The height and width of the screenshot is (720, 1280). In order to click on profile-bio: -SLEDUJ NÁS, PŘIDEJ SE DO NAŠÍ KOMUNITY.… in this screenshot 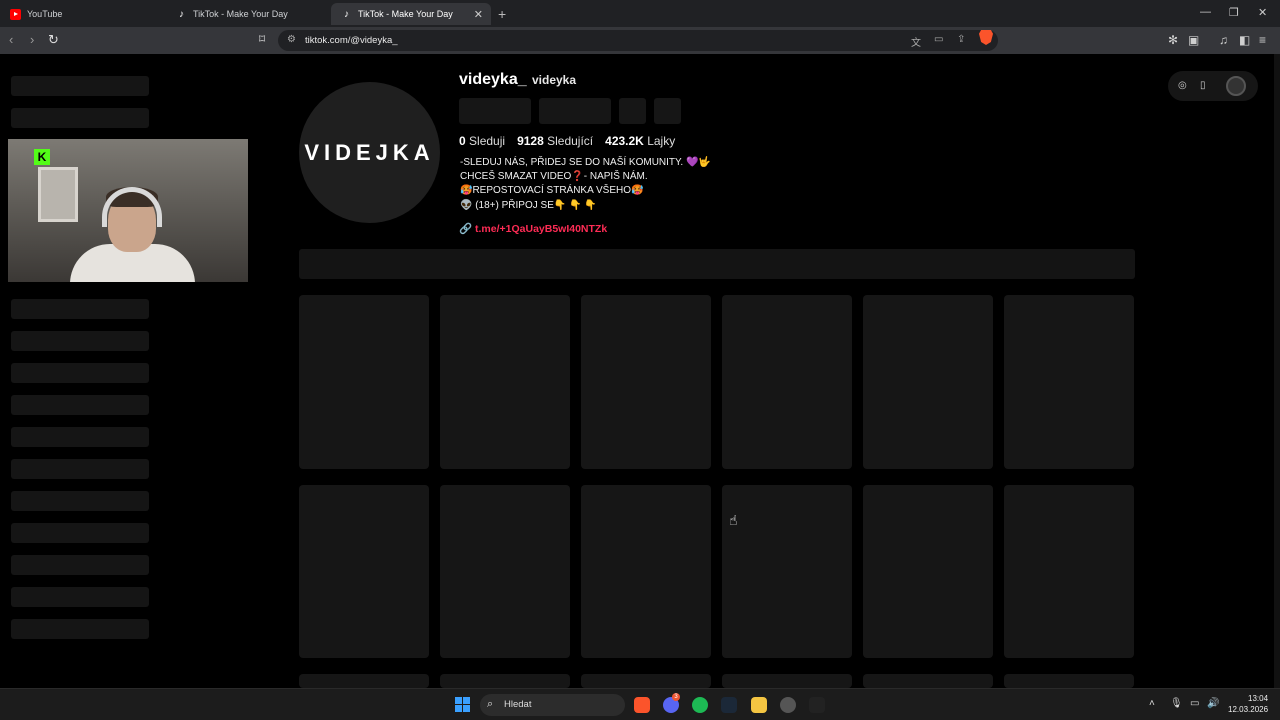, I will do `click(585, 184)`.